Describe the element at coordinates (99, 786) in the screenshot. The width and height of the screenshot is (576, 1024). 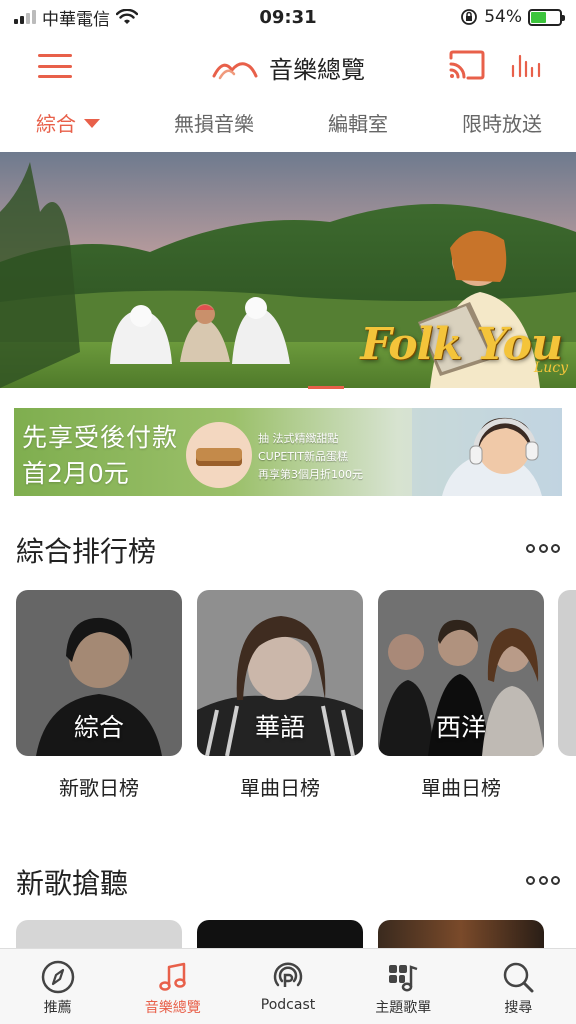
I see `card-caption: 新歌日榜` at that location.